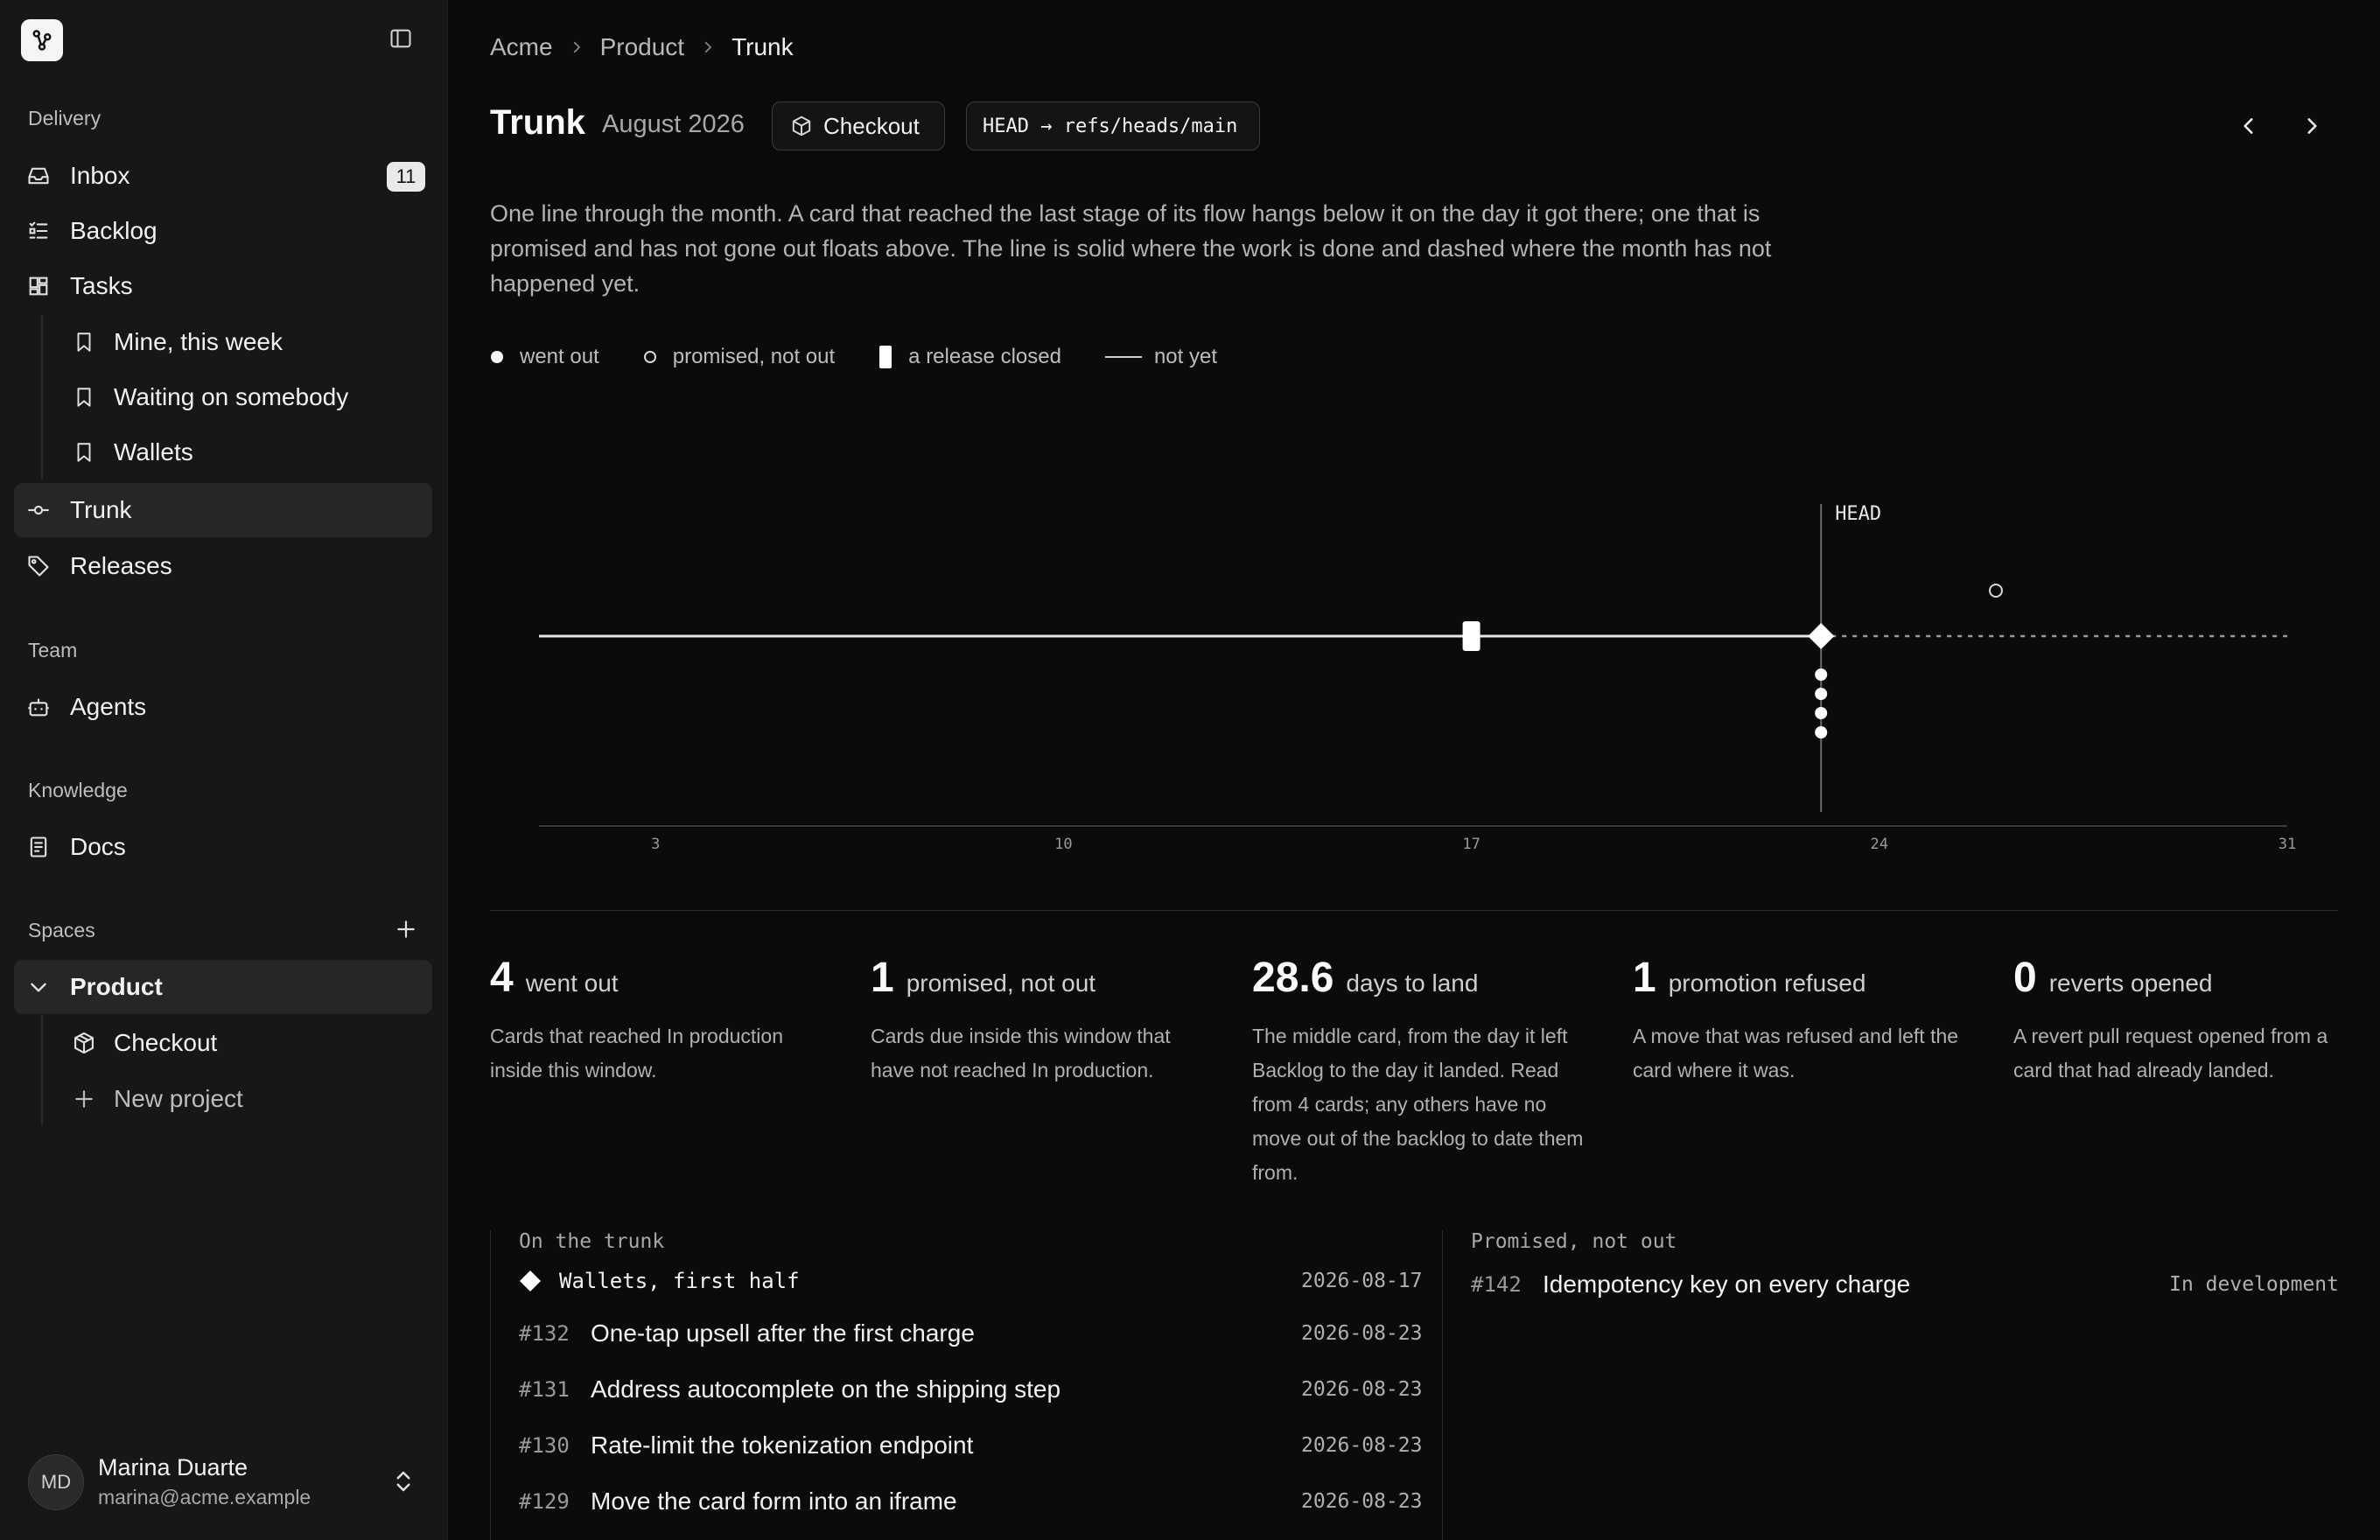 Image resolution: width=2380 pixels, height=1540 pixels. Describe the element at coordinates (2130, 983) in the screenshot. I see `stat-unit: reverts opened` at that location.